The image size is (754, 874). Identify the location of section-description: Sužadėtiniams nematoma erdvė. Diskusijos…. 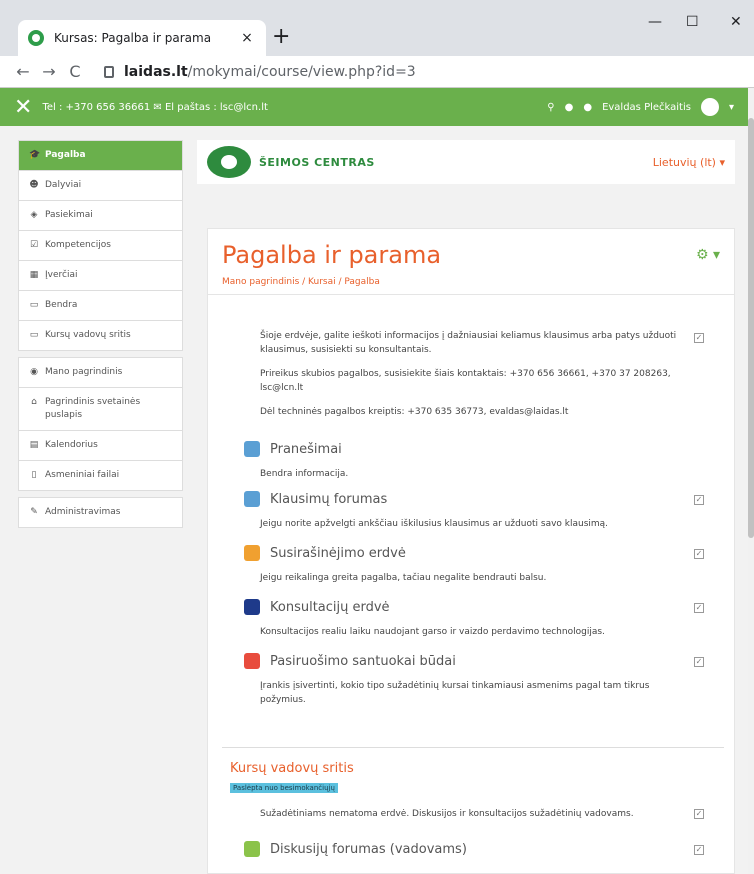
(447, 814).